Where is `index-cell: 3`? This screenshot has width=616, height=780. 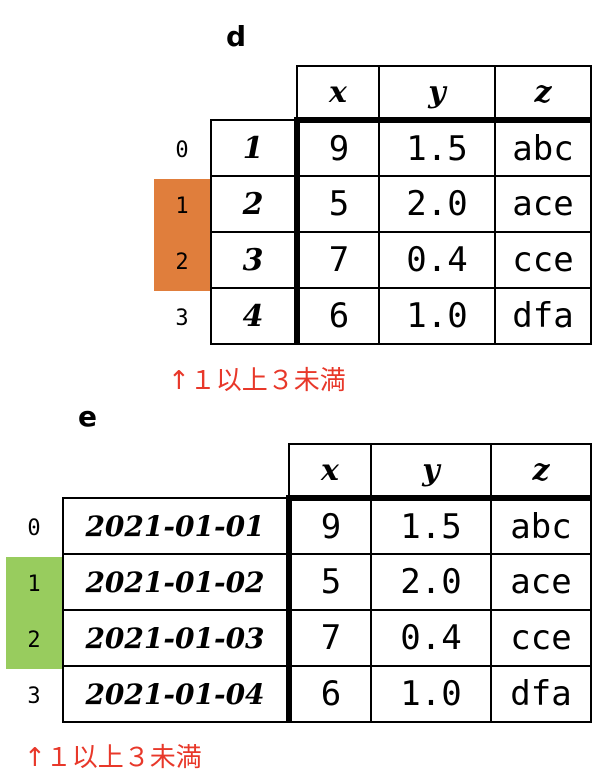
index-cell: 3 is located at coordinates (255, 260).